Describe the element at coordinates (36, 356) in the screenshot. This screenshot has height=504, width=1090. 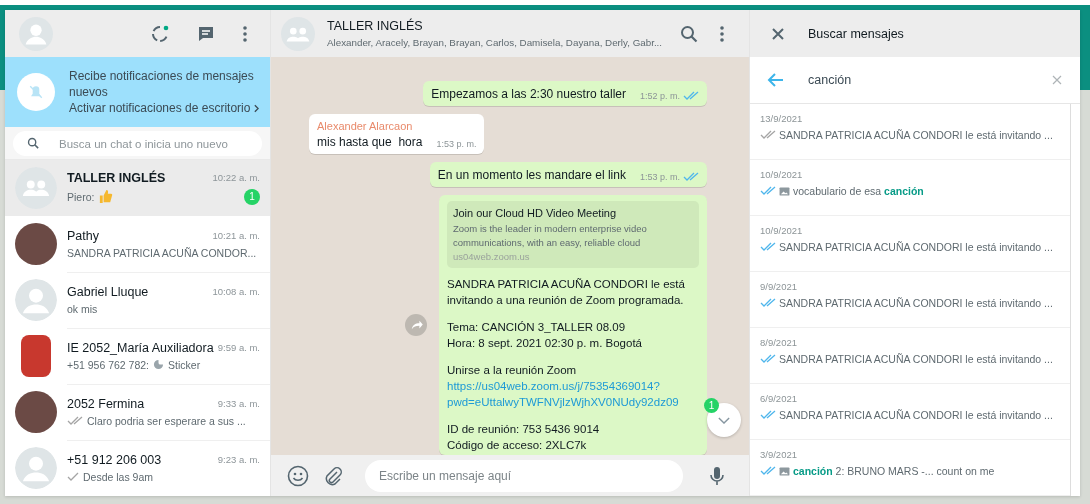
I see `logo-placeholder` at that location.